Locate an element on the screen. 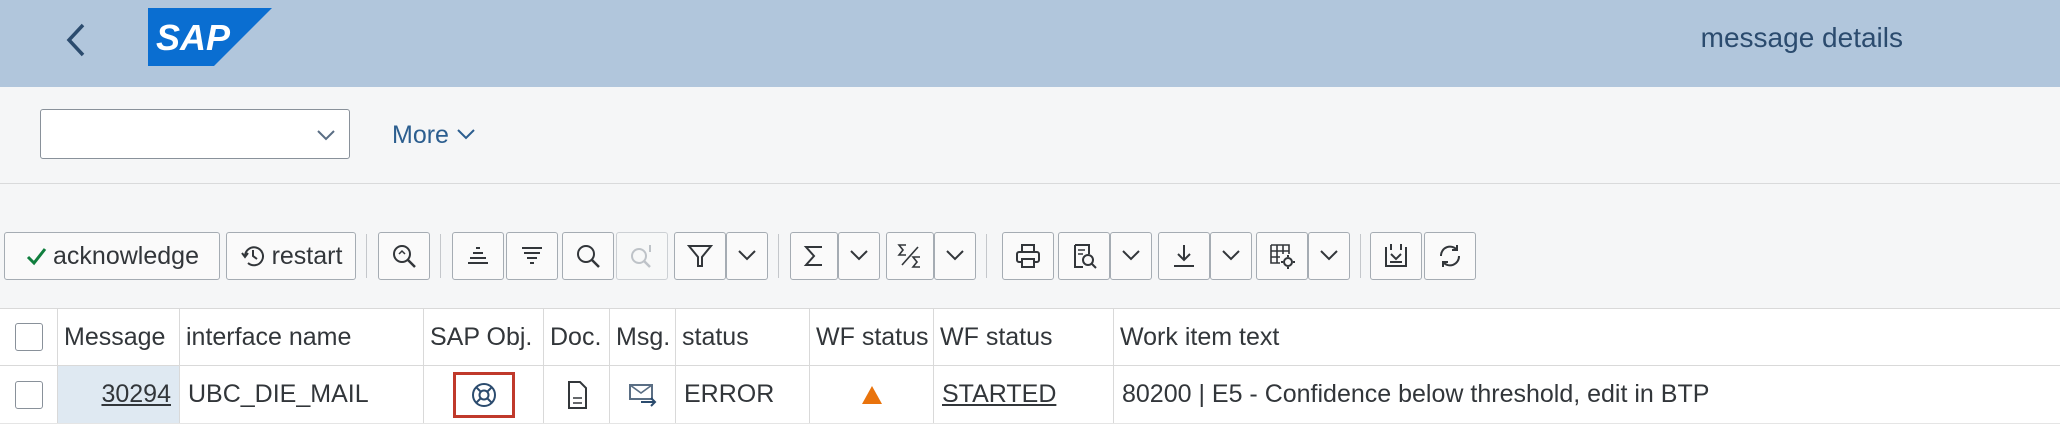  column-header-interface-name: interface name is located at coordinates (302, 337).